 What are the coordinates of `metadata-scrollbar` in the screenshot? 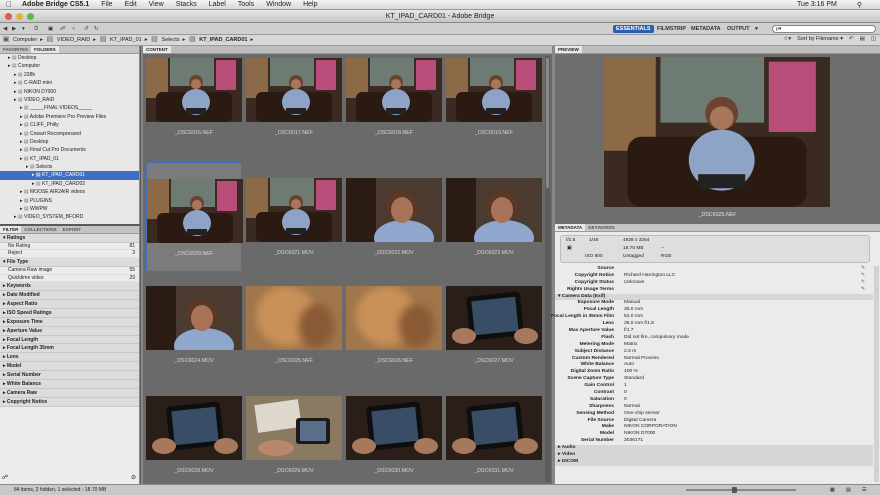 It's located at (876, 374).